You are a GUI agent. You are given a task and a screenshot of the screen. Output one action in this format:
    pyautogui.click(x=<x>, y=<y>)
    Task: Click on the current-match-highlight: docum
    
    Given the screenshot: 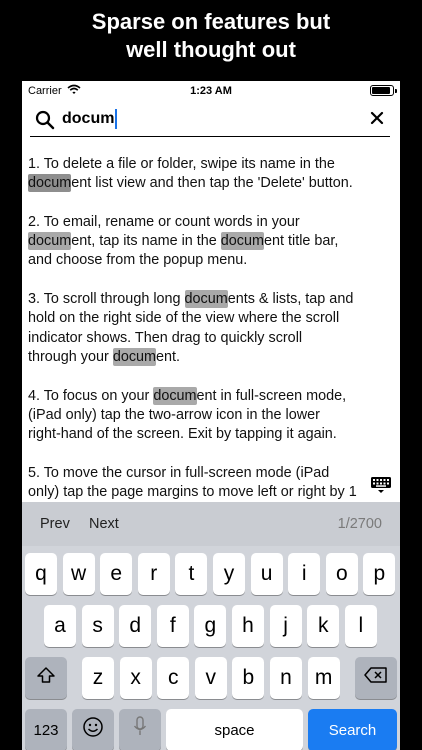 What is the action you would take?
    pyautogui.click(x=50, y=183)
    